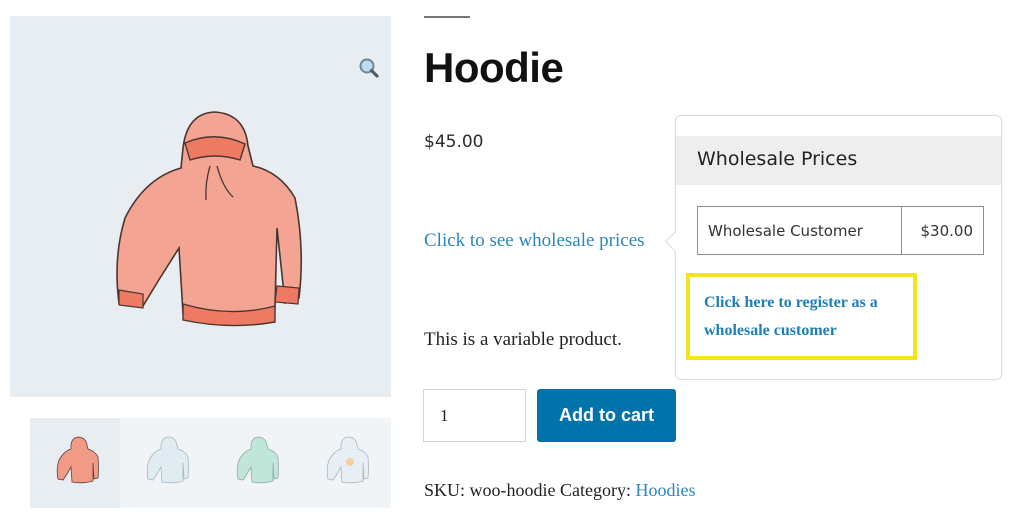 Image resolution: width=1024 pixels, height=518 pixels. What do you see at coordinates (606, 415) in the screenshot?
I see `add-to-cart-button: Add to cart` at bounding box center [606, 415].